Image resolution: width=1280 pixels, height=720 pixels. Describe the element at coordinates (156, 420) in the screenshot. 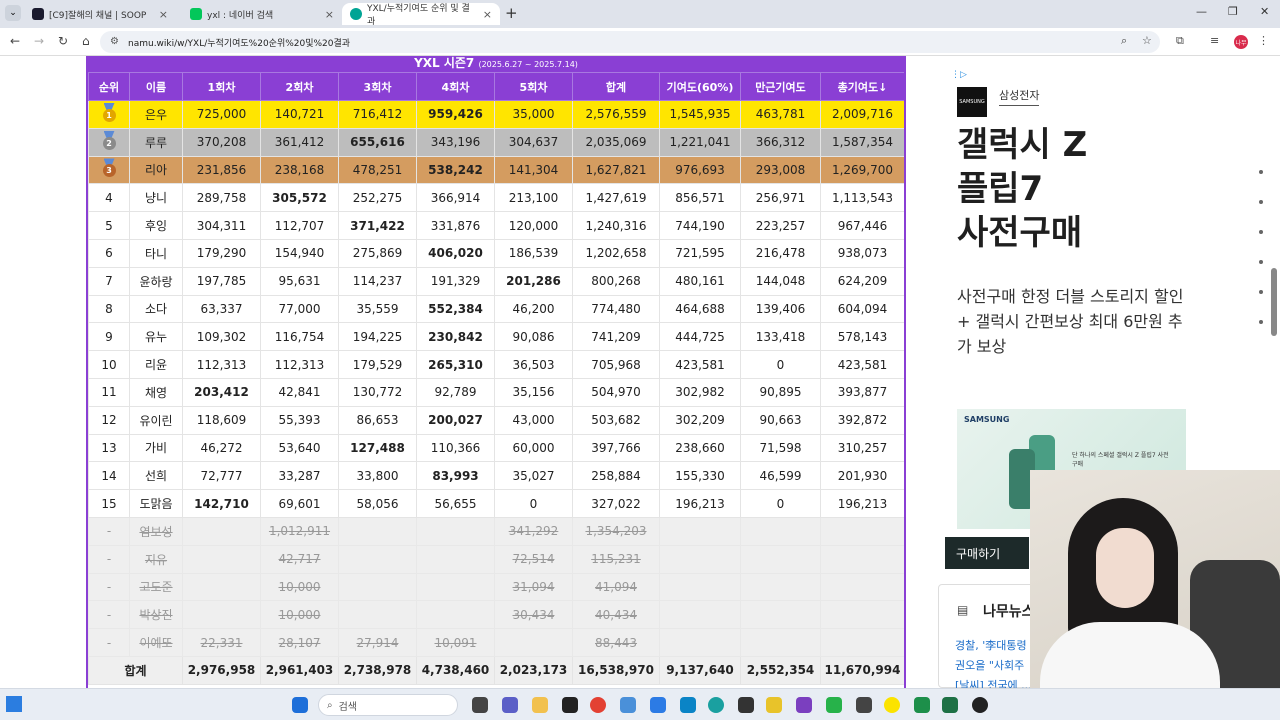

I see `name-cell: 유이린` at that location.